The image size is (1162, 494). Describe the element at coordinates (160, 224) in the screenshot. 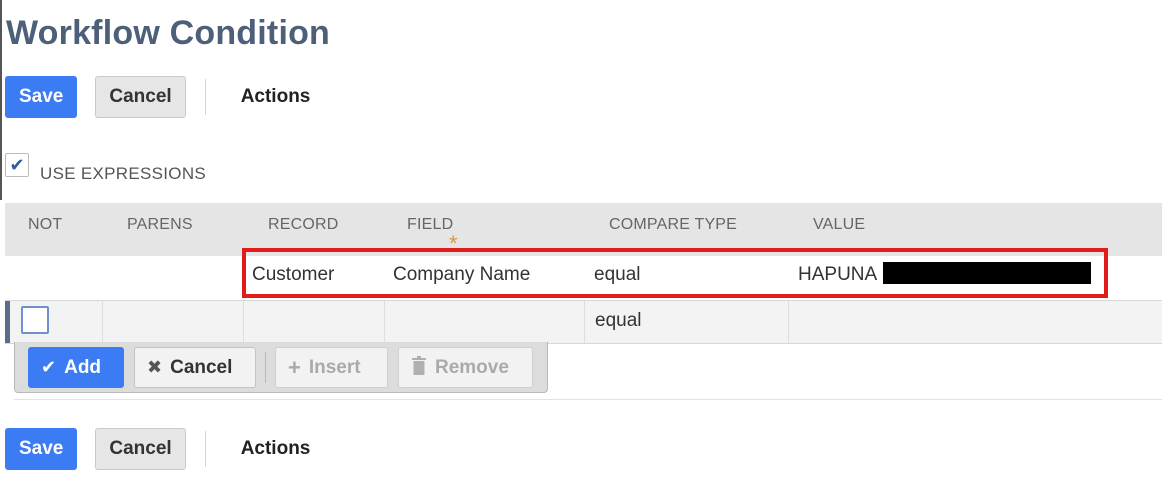

I see `column-header-parens: PARENS` at that location.